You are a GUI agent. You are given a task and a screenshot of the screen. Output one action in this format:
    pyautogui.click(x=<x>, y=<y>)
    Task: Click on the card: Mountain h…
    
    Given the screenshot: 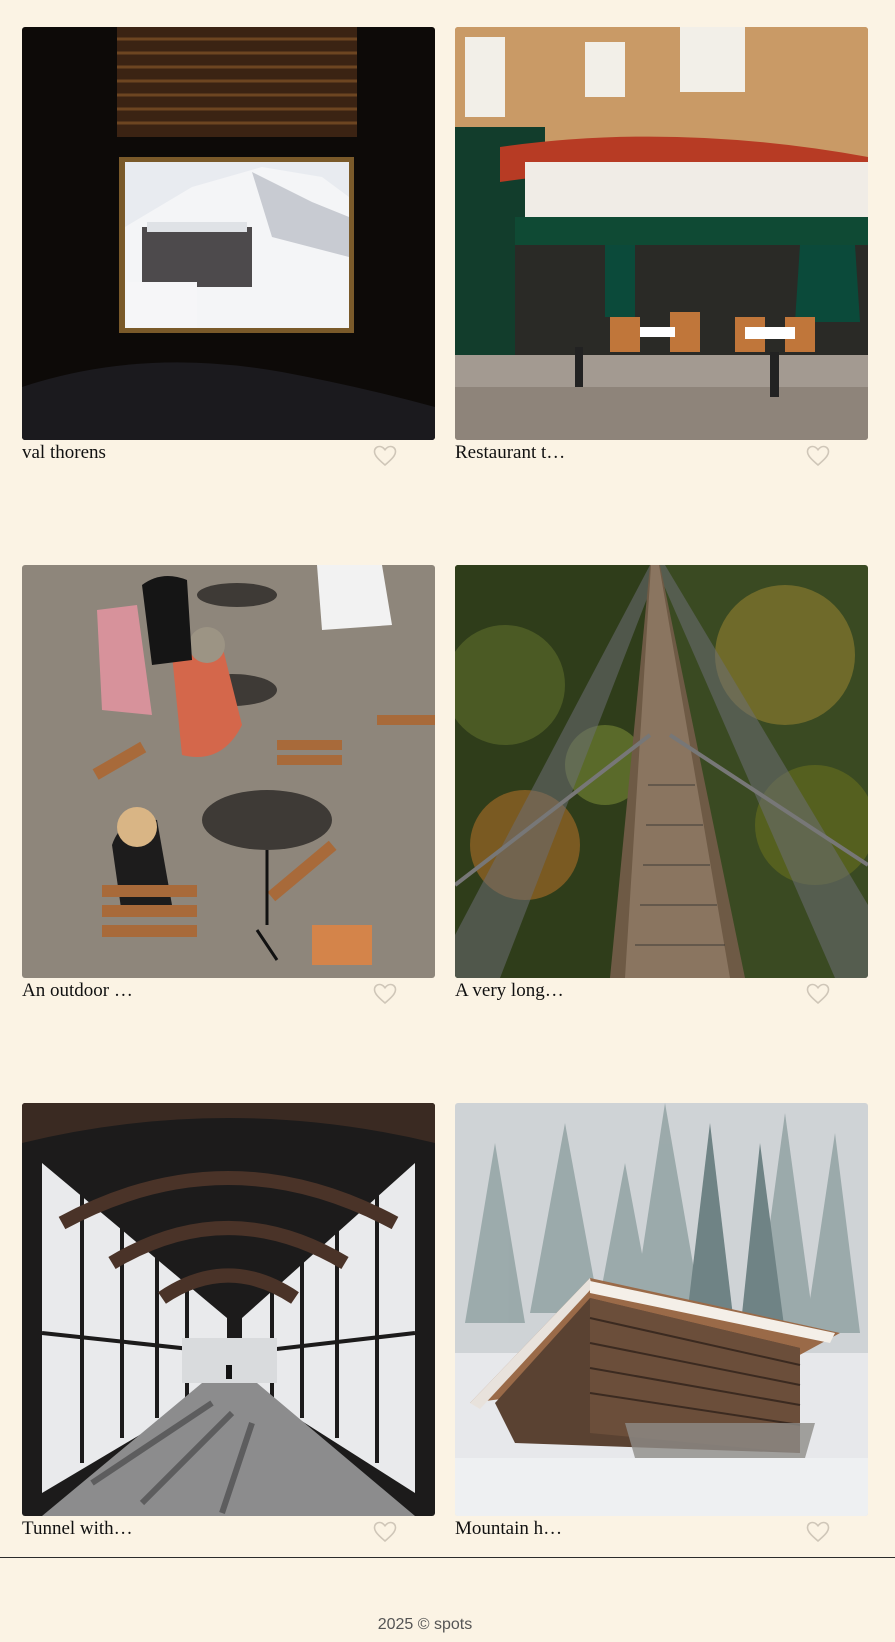 What is the action you would take?
    pyautogui.click(x=661, y=1327)
    